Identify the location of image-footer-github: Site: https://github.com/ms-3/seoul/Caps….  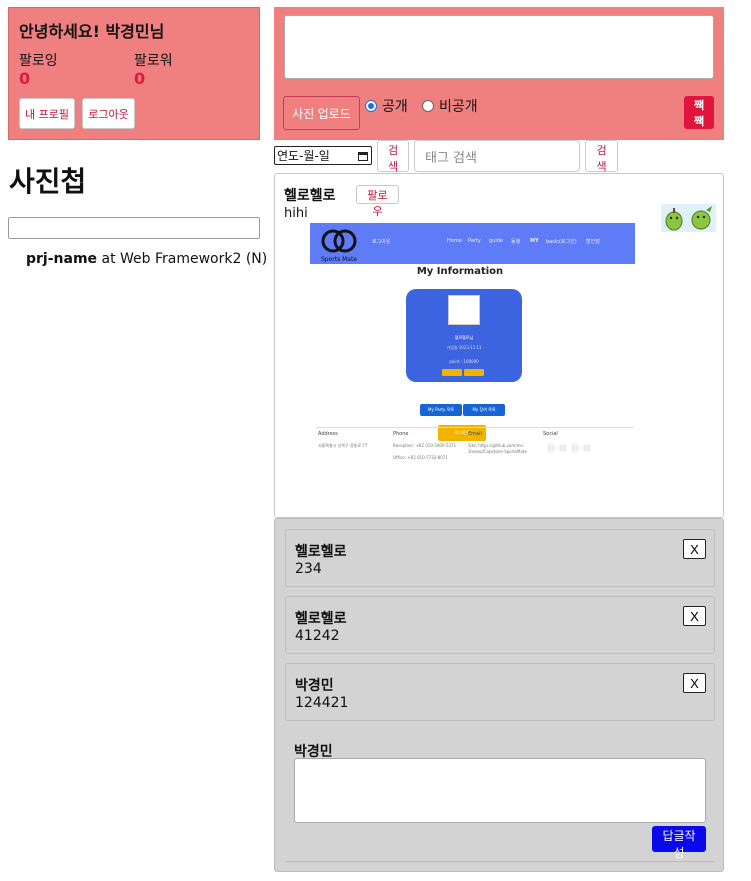
(497, 448).